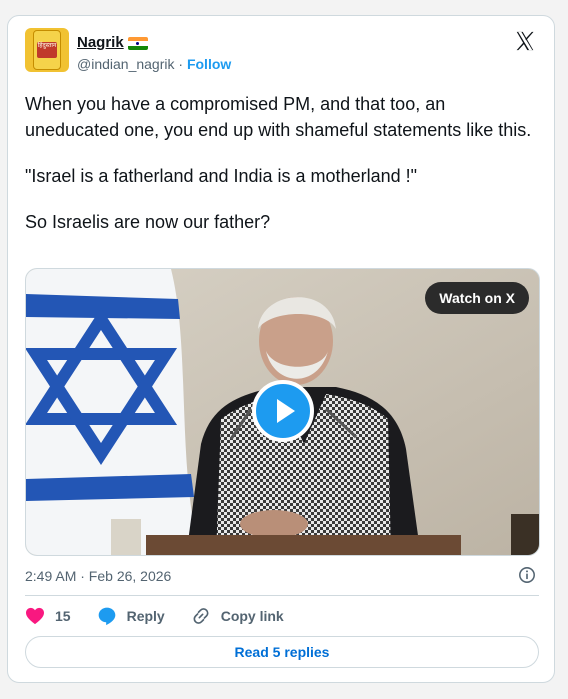 This screenshot has height=699, width=568. I want to click on copy-link-button: Copy link, so click(237, 616).